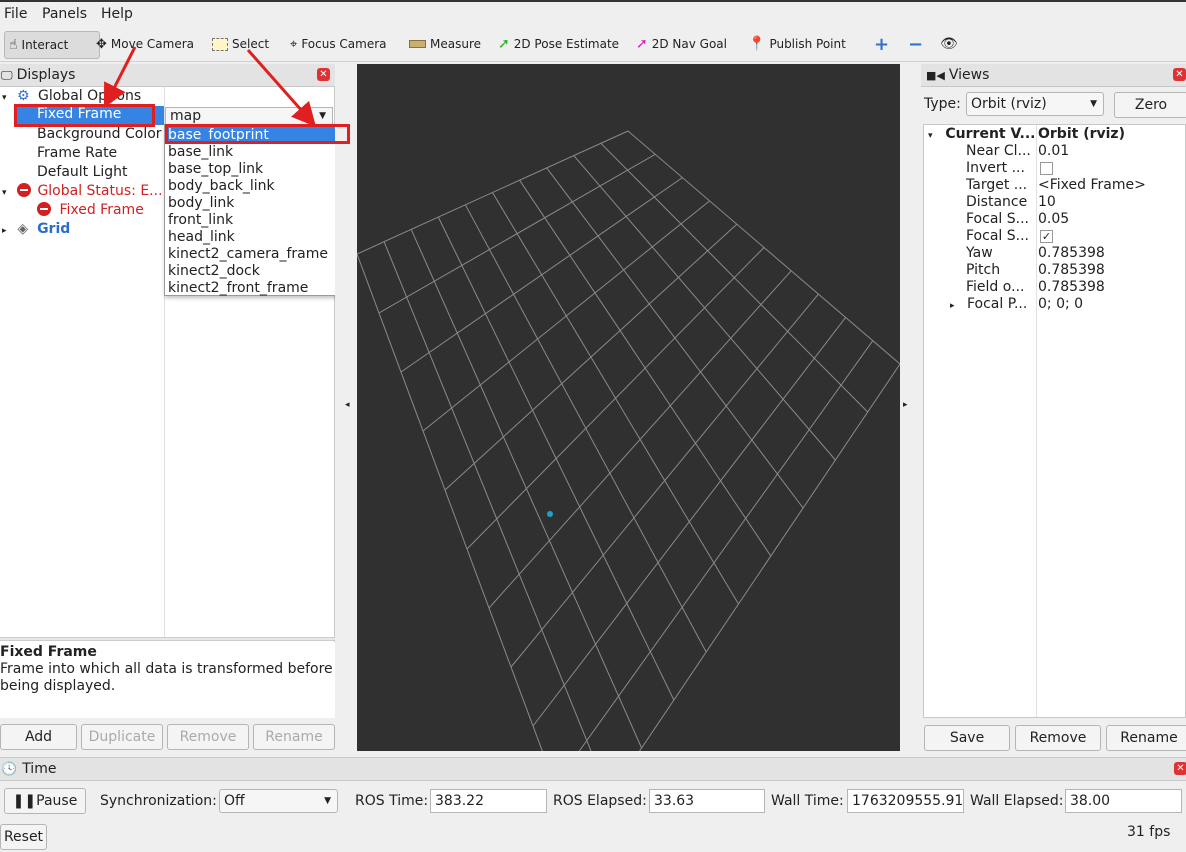 Image resolution: width=1186 pixels, height=852 pixels. What do you see at coordinates (120, 77) in the screenshot?
I see `annotation-arrow-left` at bounding box center [120, 77].